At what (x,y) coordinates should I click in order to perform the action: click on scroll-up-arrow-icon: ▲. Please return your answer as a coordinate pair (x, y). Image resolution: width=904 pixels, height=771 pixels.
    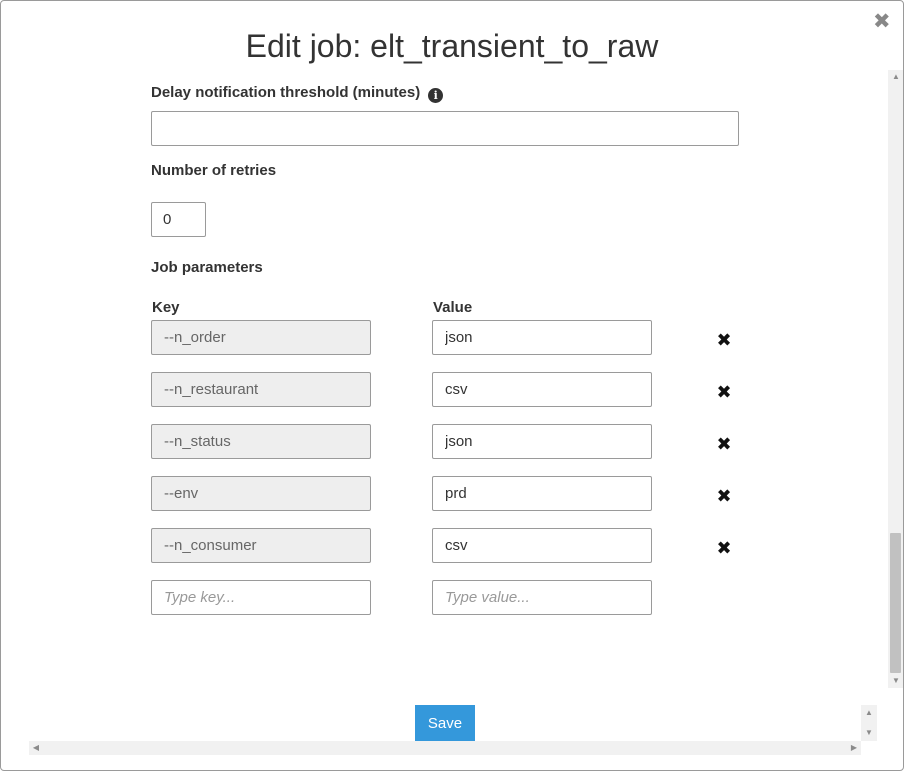
    Looking at the image, I should click on (895, 77).